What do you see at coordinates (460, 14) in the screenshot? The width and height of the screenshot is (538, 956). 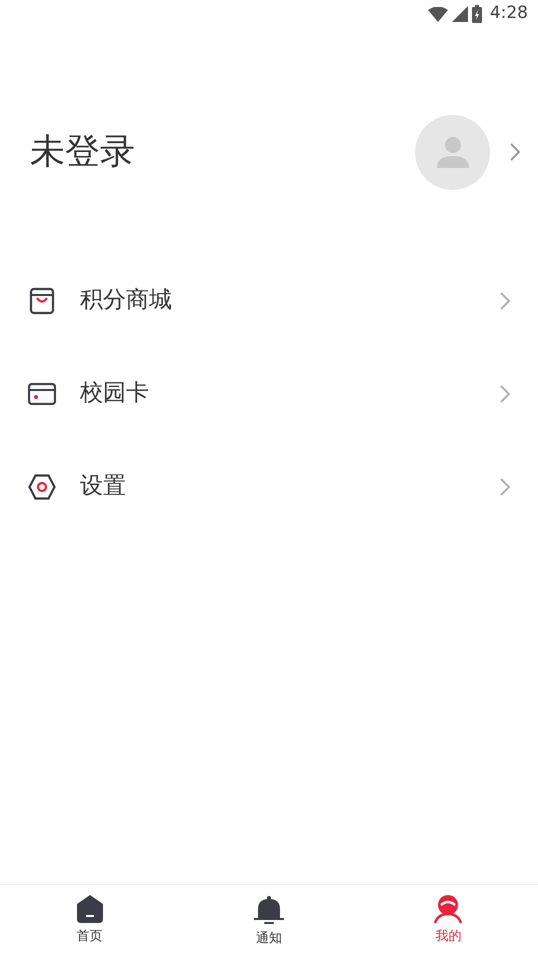 I see `signal-icon` at bounding box center [460, 14].